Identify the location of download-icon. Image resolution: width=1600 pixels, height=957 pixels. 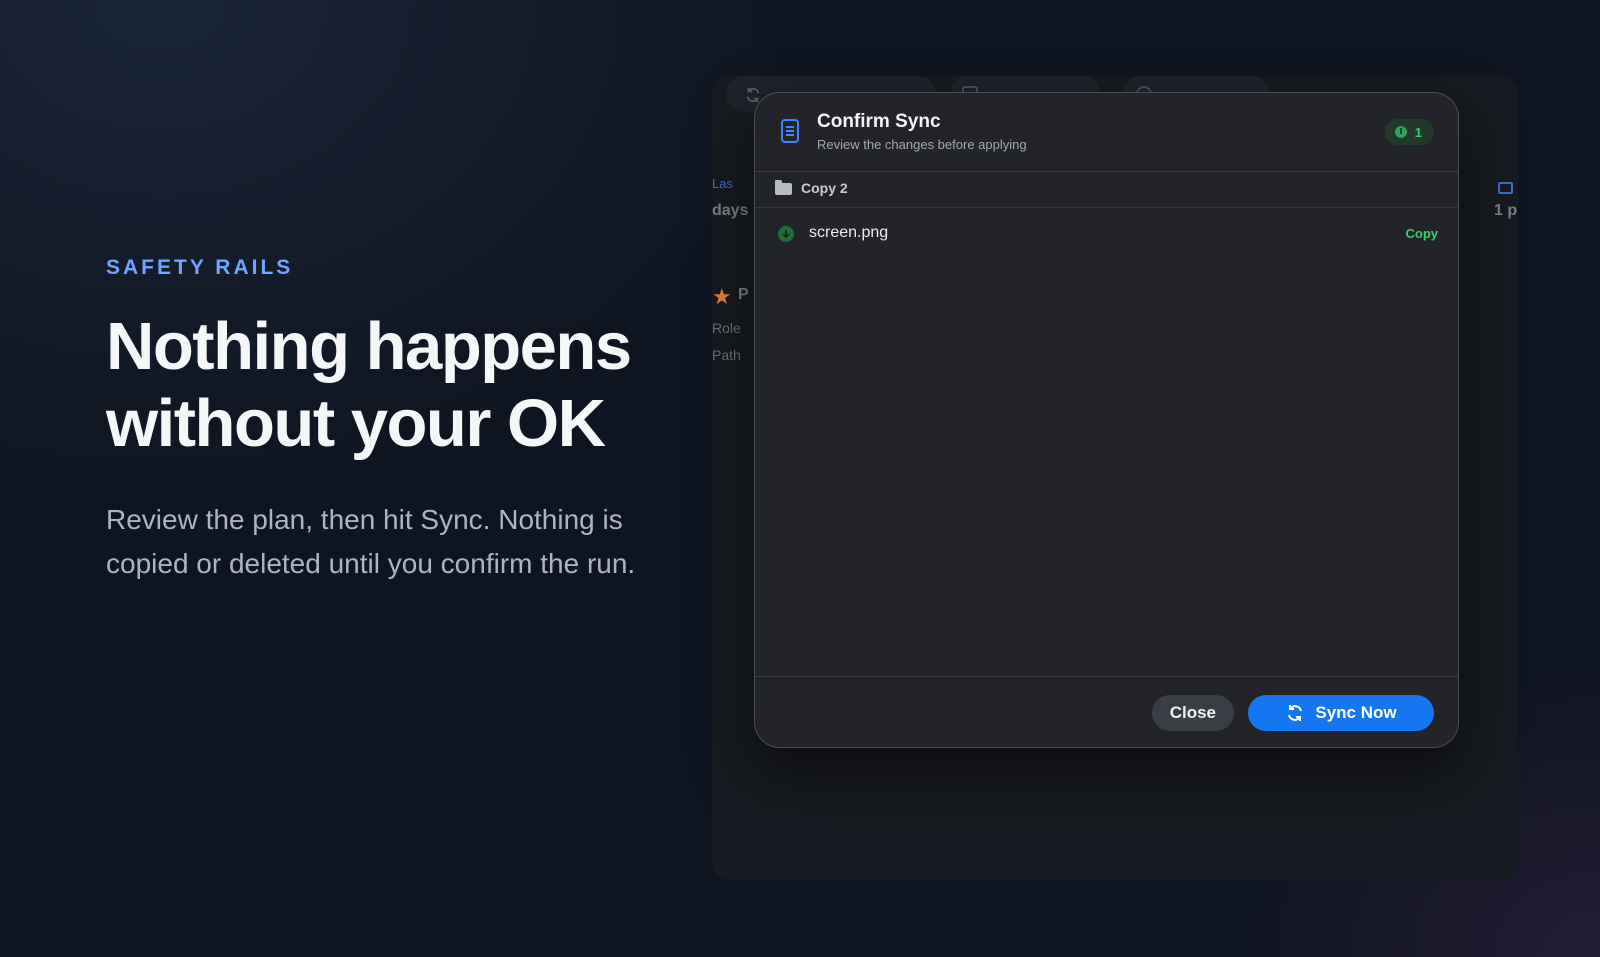
(1400, 132).